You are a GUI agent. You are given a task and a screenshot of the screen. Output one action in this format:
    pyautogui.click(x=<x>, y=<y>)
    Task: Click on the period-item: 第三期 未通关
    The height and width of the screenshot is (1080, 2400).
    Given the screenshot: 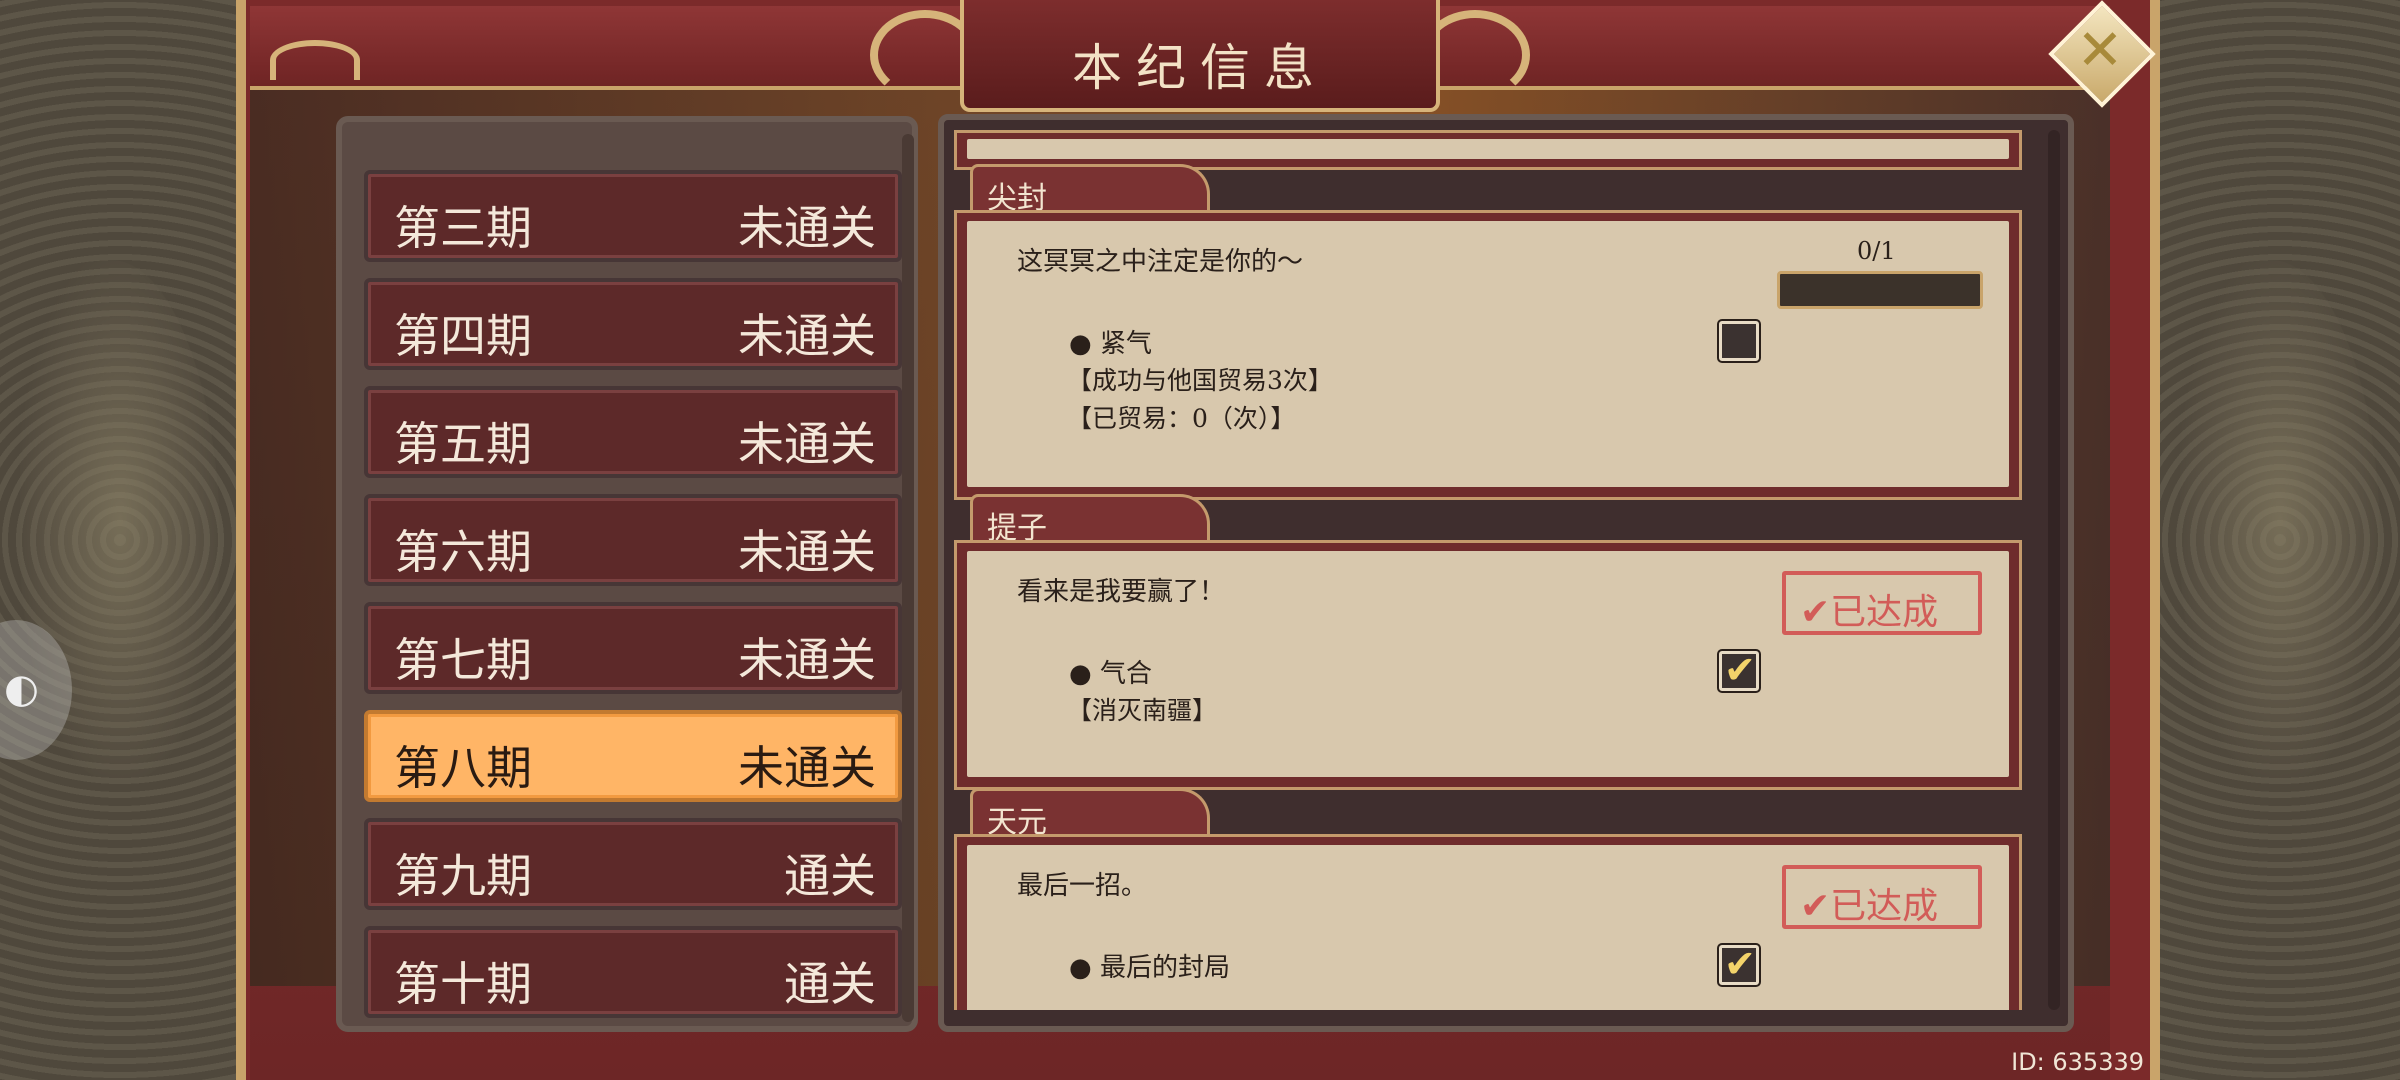 What is the action you would take?
    pyautogui.click(x=633, y=216)
    